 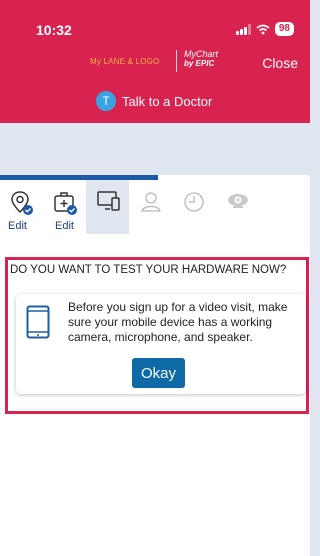 What do you see at coordinates (238, 201) in the screenshot?
I see `webcam-icon` at bounding box center [238, 201].